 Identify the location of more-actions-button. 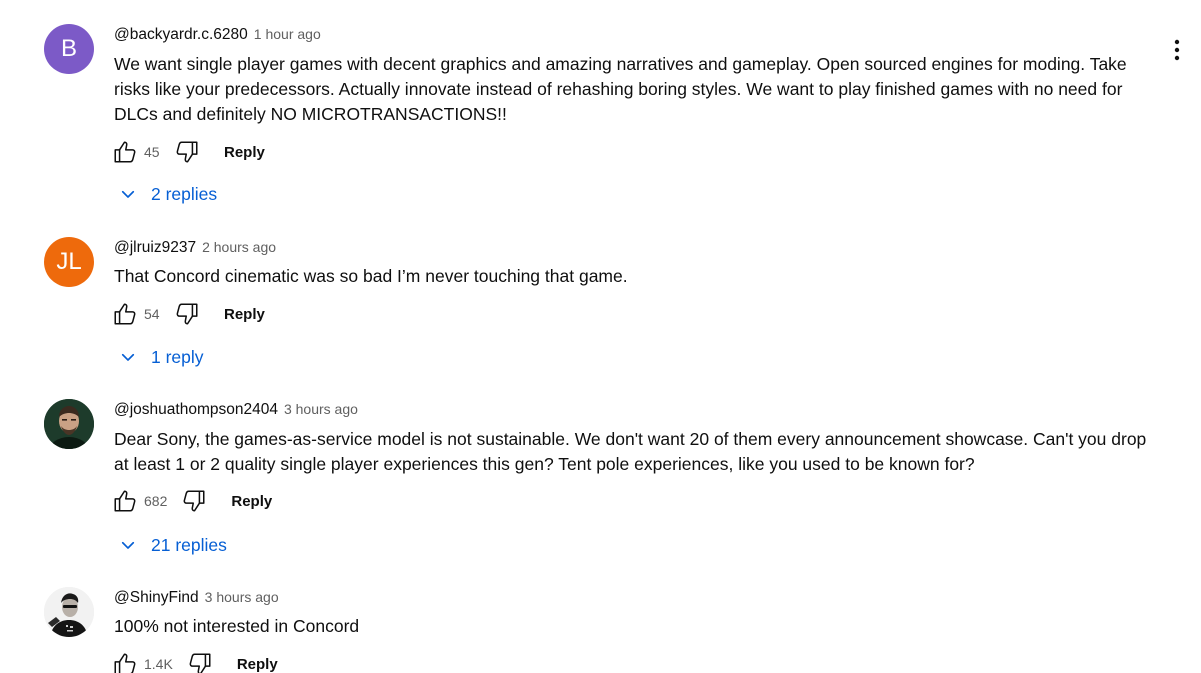
(1177, 50).